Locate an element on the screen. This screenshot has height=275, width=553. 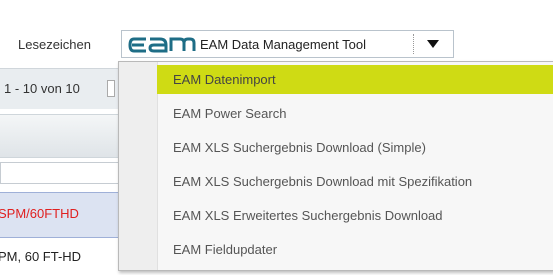
pager-input is located at coordinates (111, 88).